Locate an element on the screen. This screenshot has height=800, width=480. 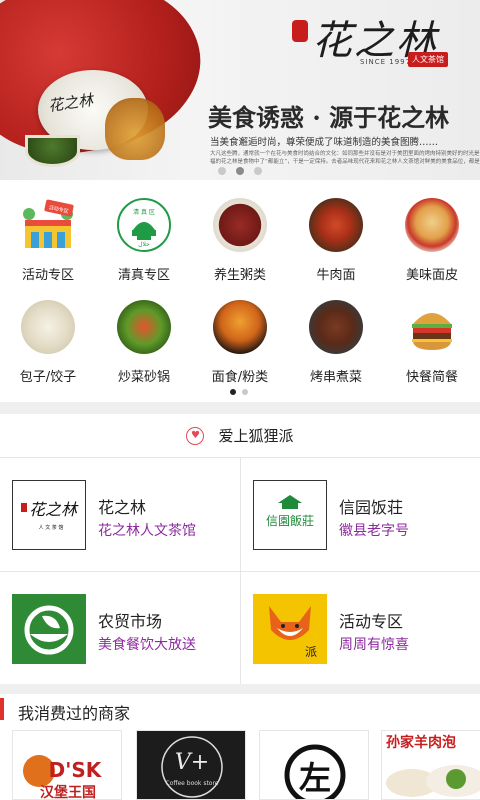
halal-icon-top-text: 清 真 区 is located at coordinates (144, 212).